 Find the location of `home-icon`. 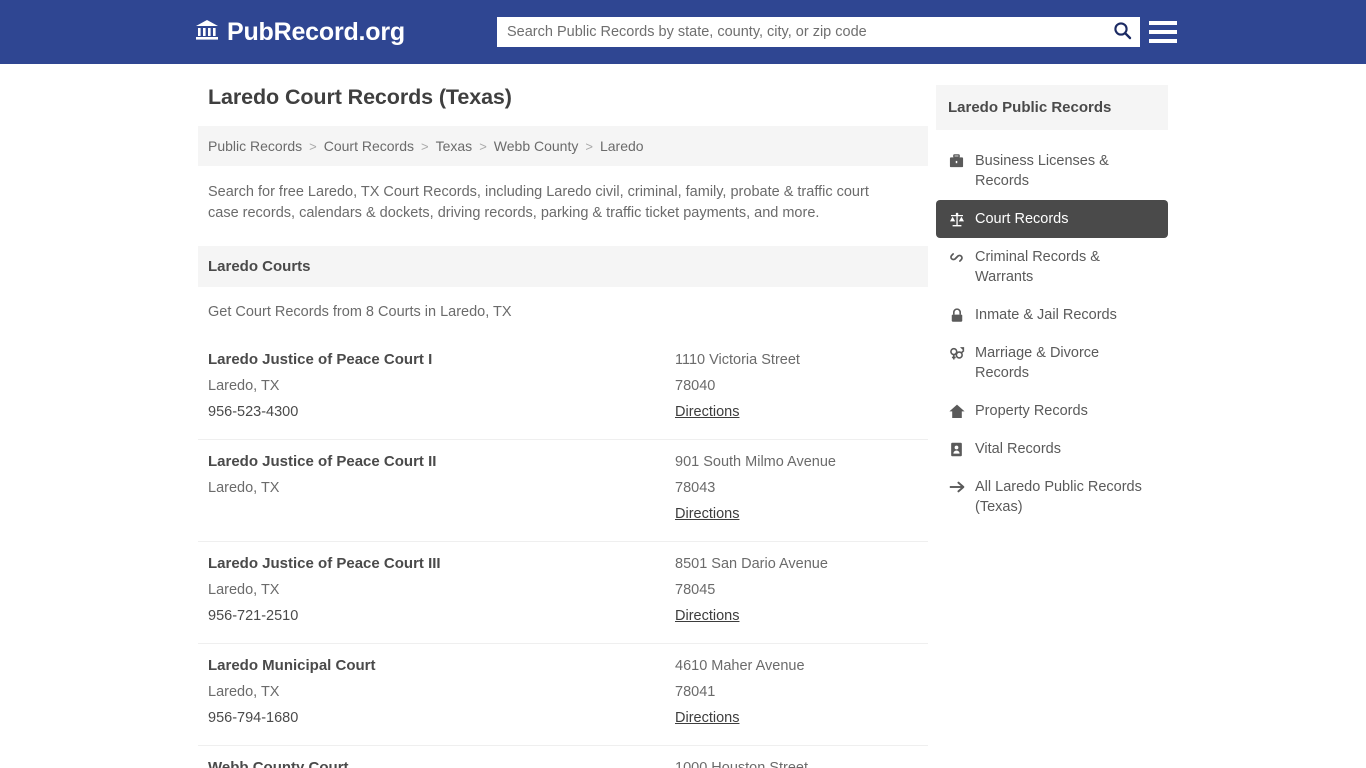

home-icon is located at coordinates (956, 411).